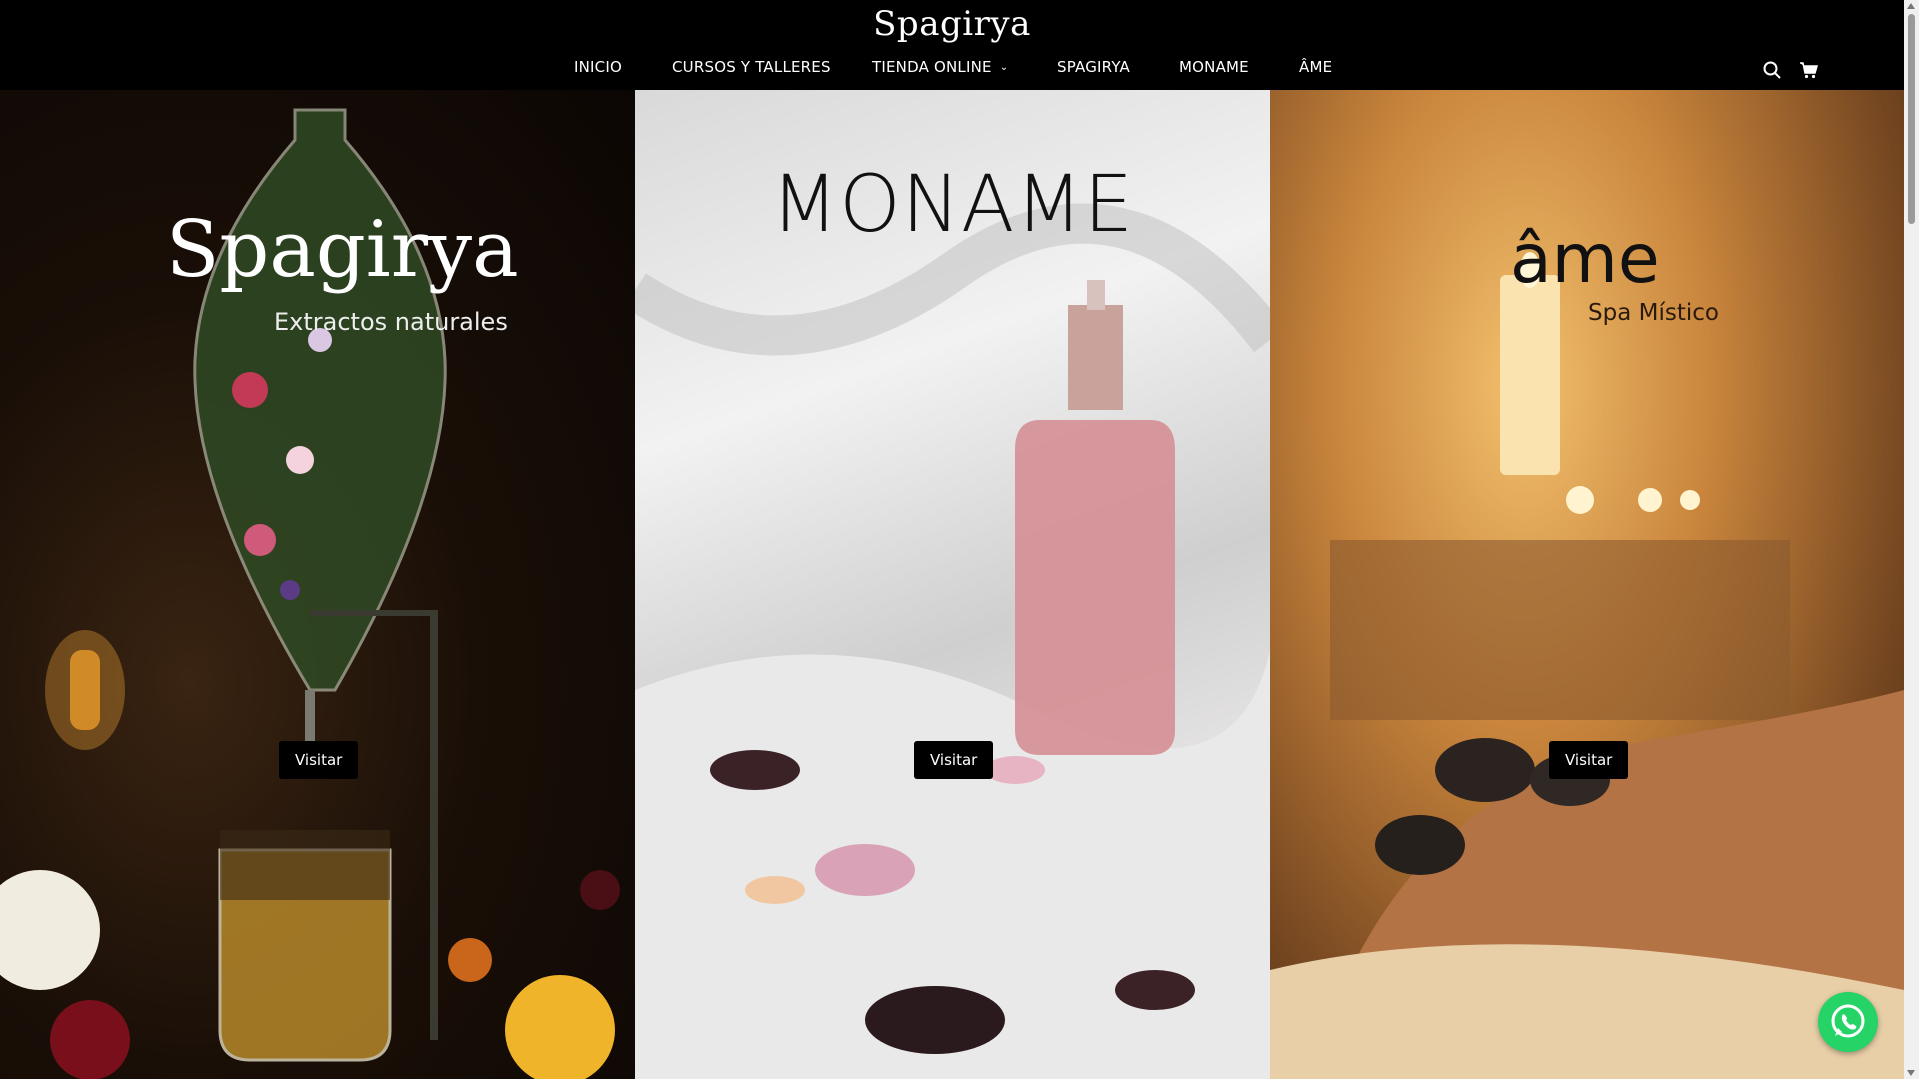 This screenshot has height=1079, width=1919. What do you see at coordinates (1911, 539) in the screenshot?
I see `page-scrollbar` at bounding box center [1911, 539].